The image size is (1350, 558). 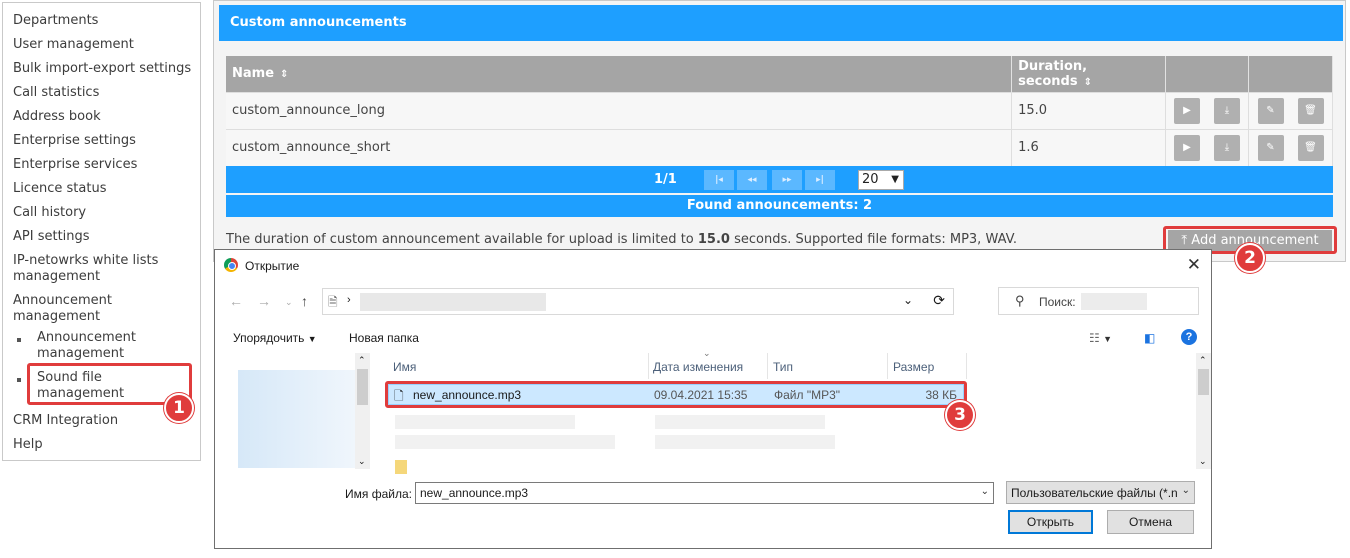 What do you see at coordinates (384, 338) in the screenshot?
I see `new-folder-button: Новая папка` at bounding box center [384, 338].